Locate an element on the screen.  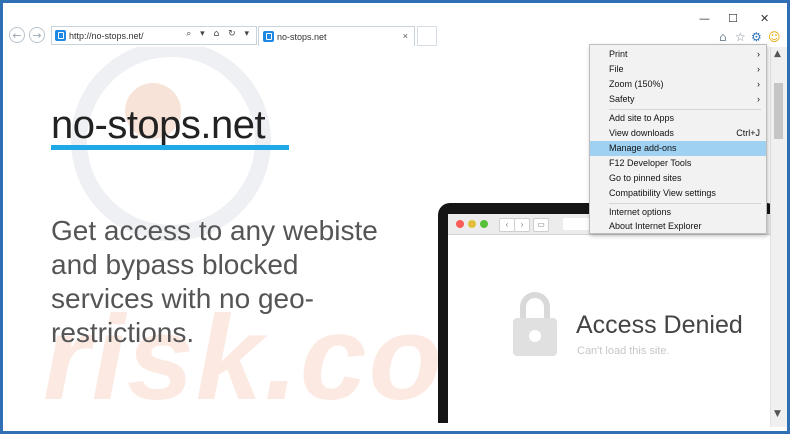
address-actions-icon: ⌕ ▾ ⌂ ↻ ▾ is located at coordinates (219, 34).